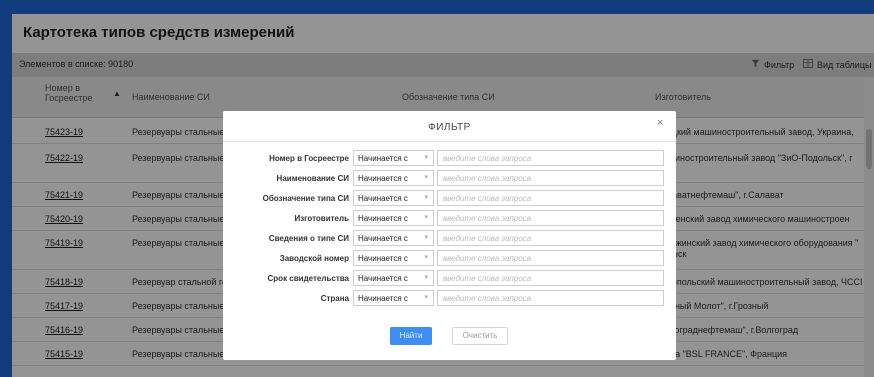 Image resolution: width=874 pixels, height=377 pixels. What do you see at coordinates (308, 238) in the screenshot?
I see `filter-label: Сведения о типе СИ` at bounding box center [308, 238].